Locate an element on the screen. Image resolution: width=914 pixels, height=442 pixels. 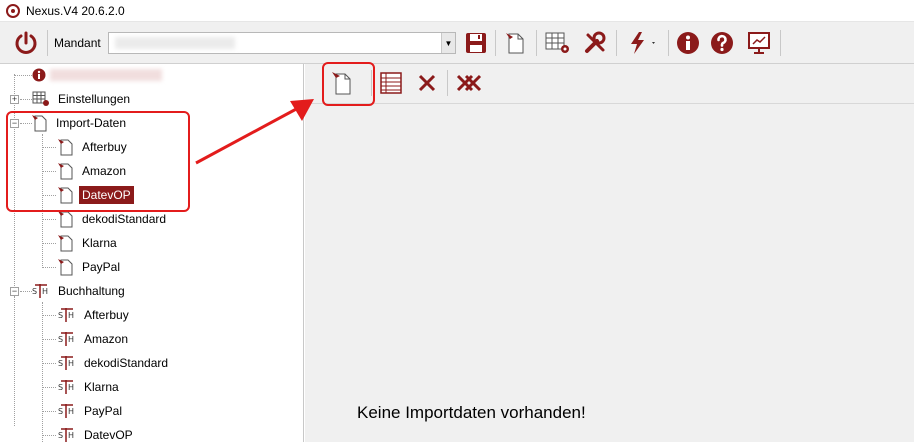
tree-item-buchhaltung-amazon: SH Amazon is located at coordinates (94, 339).